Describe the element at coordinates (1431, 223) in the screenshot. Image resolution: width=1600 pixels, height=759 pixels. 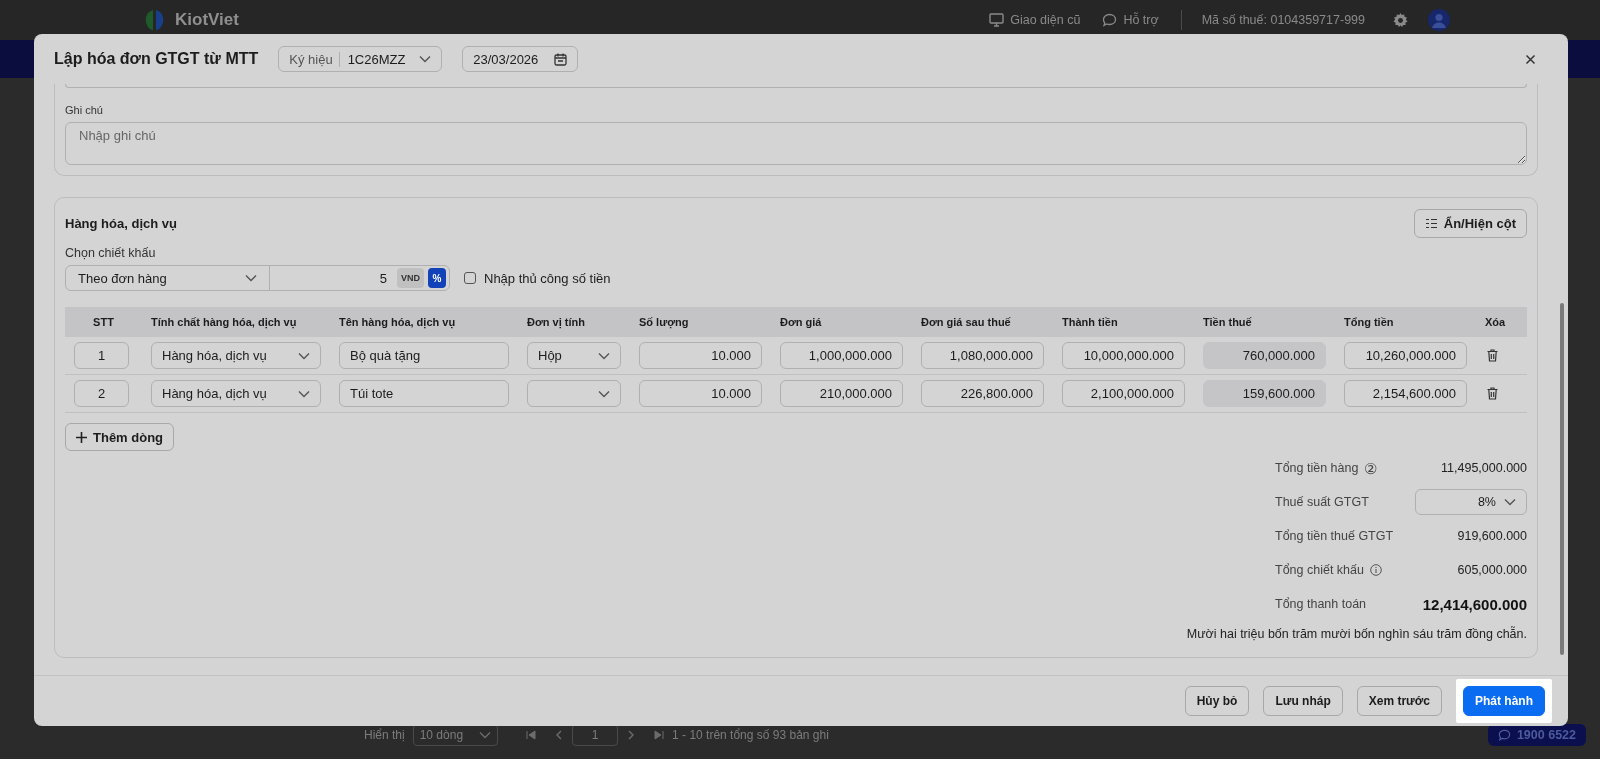
I see `columns-list-icon` at that location.